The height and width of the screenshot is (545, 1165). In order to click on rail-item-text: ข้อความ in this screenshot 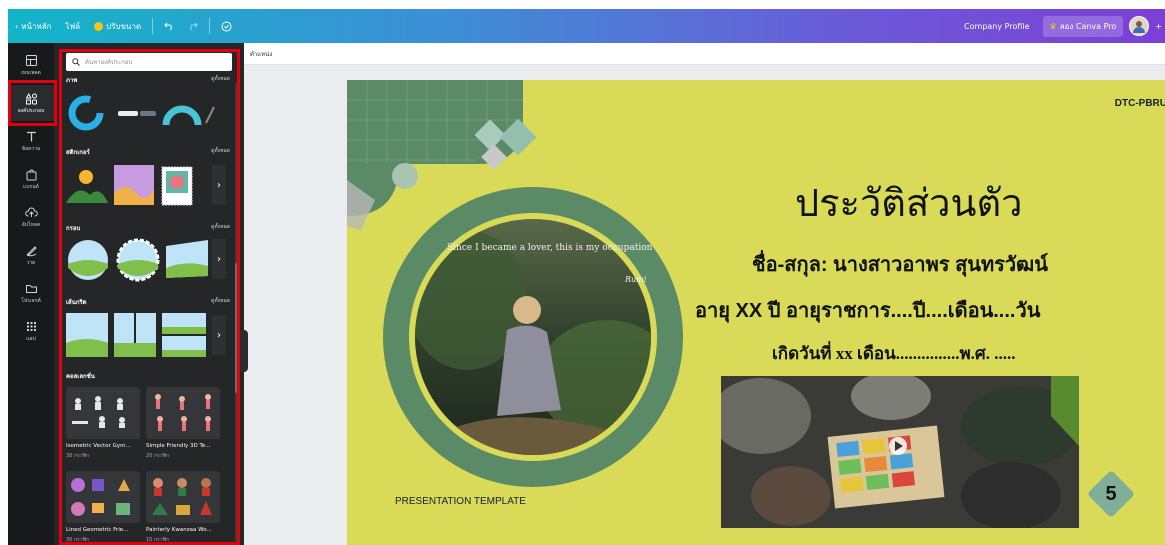, I will do `click(31, 141)`.